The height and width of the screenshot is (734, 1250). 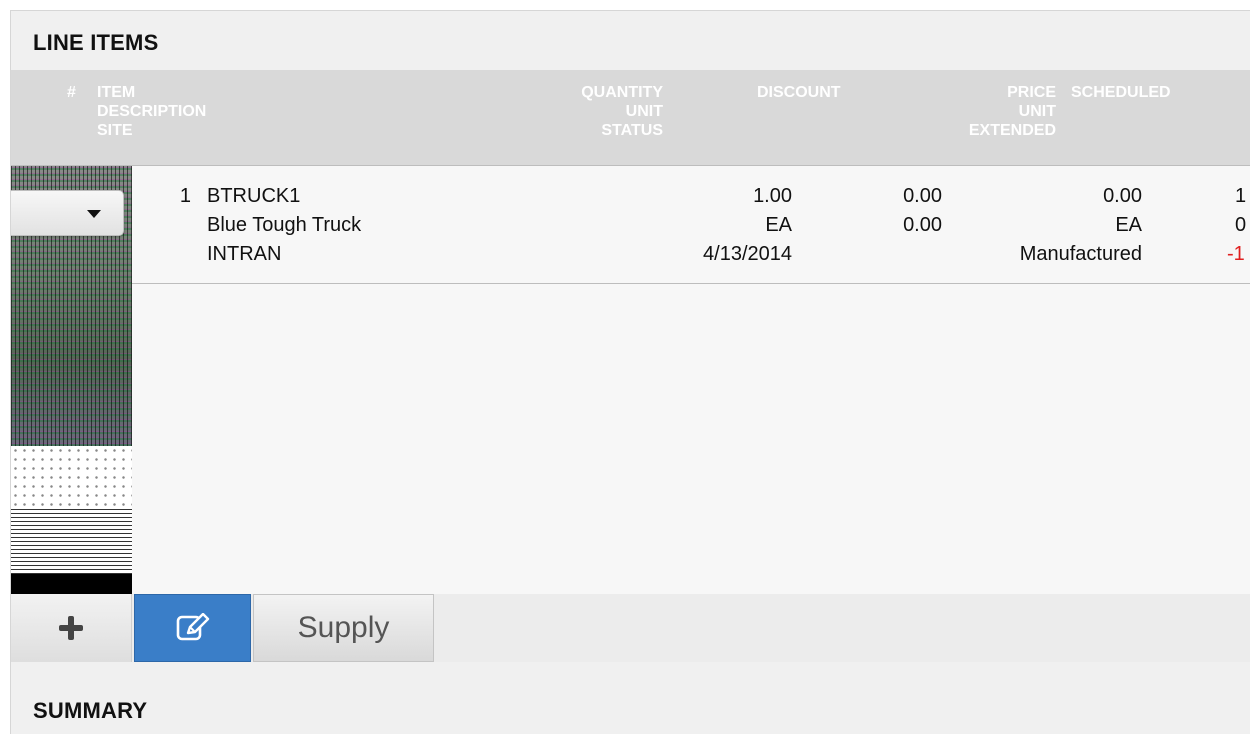 I want to click on header-status: STATUS, so click(x=632, y=130).